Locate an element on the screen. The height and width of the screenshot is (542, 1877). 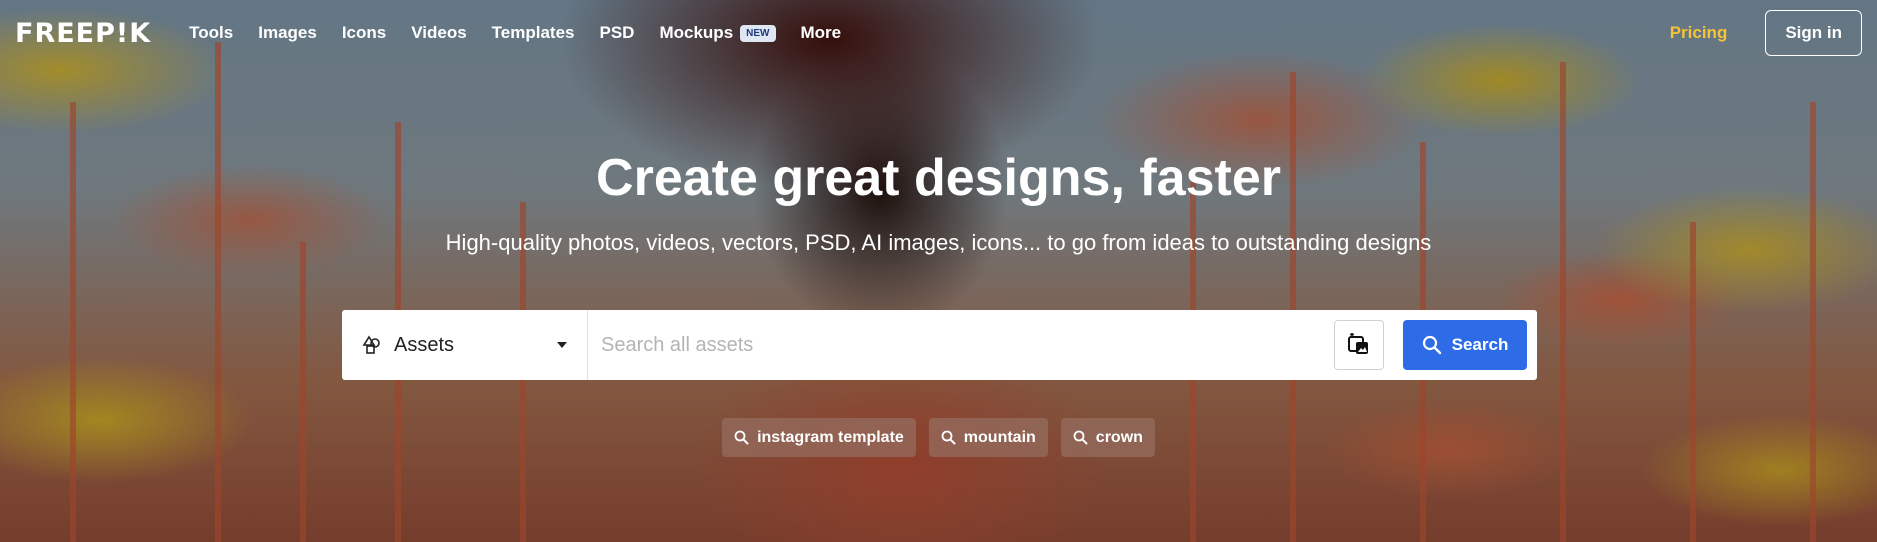
nav-item-templates: Templates is located at coordinates (533, 33).